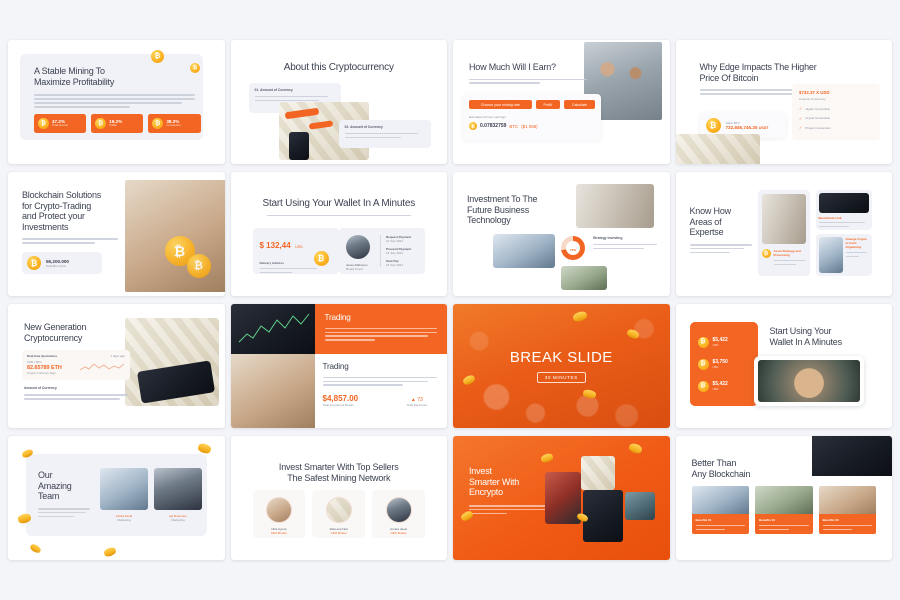 The height and width of the screenshot is (600, 900). I want to click on expertise-card: ₿ Asset Strategy and Processing, so click(783, 233).